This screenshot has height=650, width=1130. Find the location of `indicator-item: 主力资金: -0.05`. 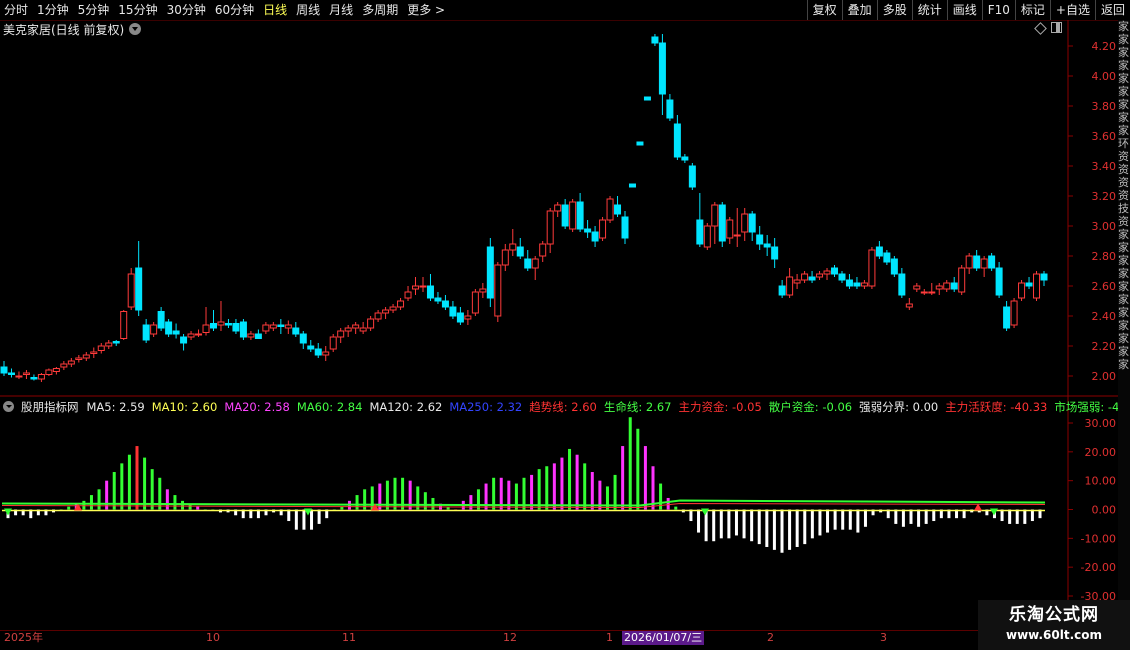

indicator-item: 主力资金: -0.05 is located at coordinates (720, 407).